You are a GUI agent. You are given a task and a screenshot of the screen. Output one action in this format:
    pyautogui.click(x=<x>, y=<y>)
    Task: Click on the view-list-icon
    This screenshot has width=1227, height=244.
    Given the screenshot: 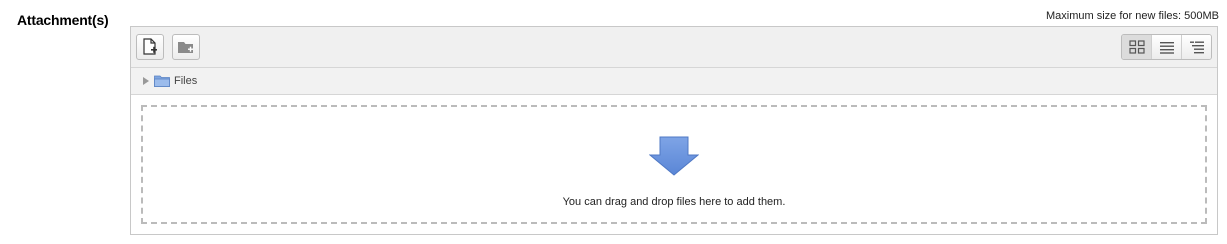 What is the action you would take?
    pyautogui.click(x=1166, y=48)
    